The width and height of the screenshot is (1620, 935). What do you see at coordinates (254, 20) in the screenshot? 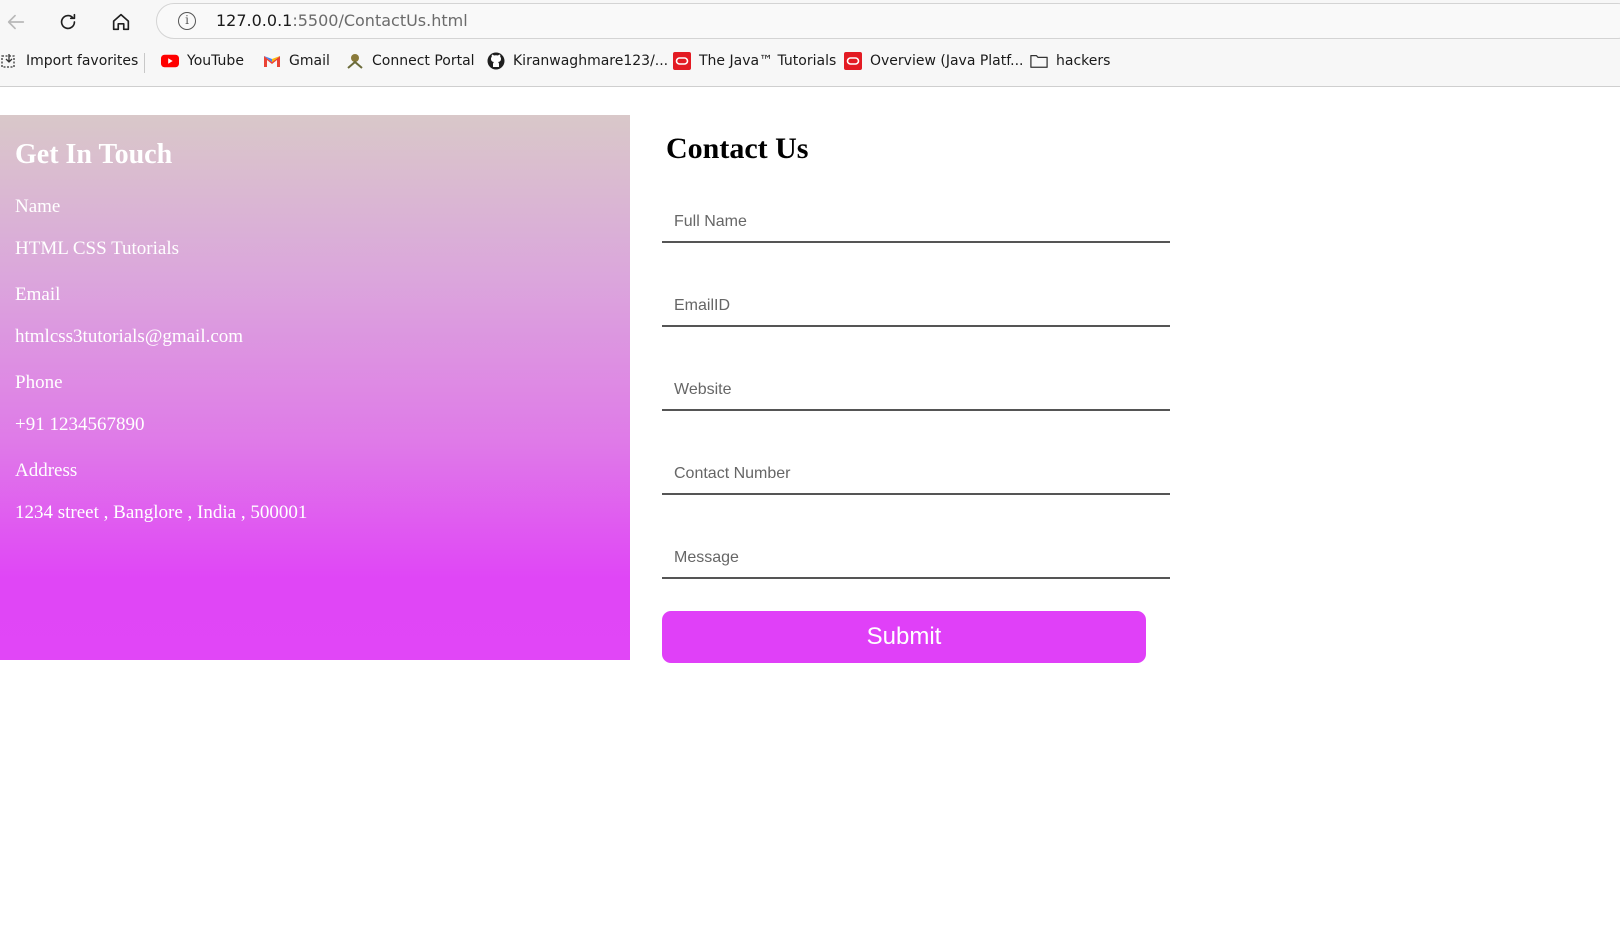
I see `url-host: 127.0.0.1` at bounding box center [254, 20].